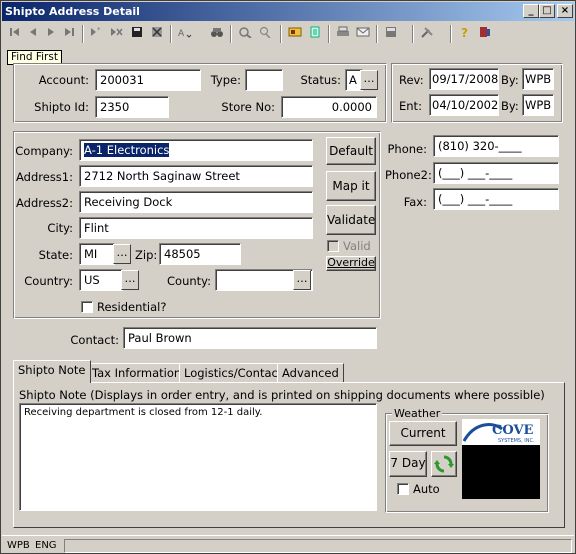 This screenshot has width=576, height=554. What do you see at coordinates (496, 199) in the screenshot?
I see `fax-field: (___) ___-____` at bounding box center [496, 199].